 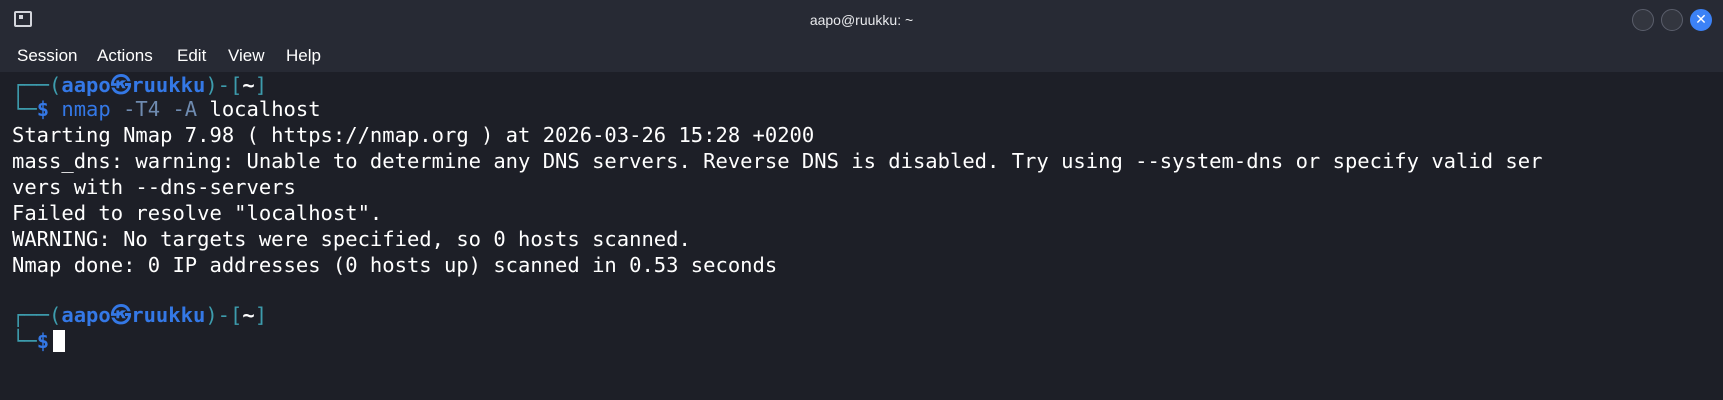 I want to click on command-name: nmap, so click(x=86, y=109).